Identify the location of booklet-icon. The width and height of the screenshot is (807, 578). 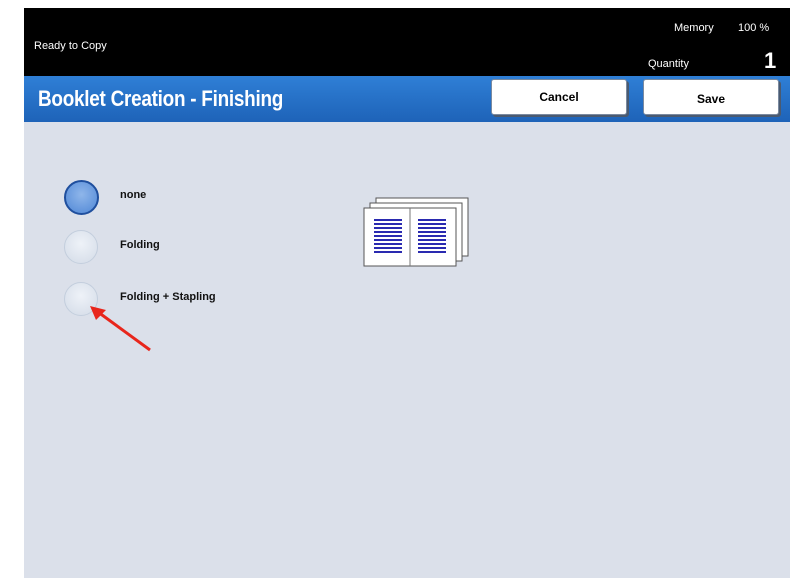
(416, 232).